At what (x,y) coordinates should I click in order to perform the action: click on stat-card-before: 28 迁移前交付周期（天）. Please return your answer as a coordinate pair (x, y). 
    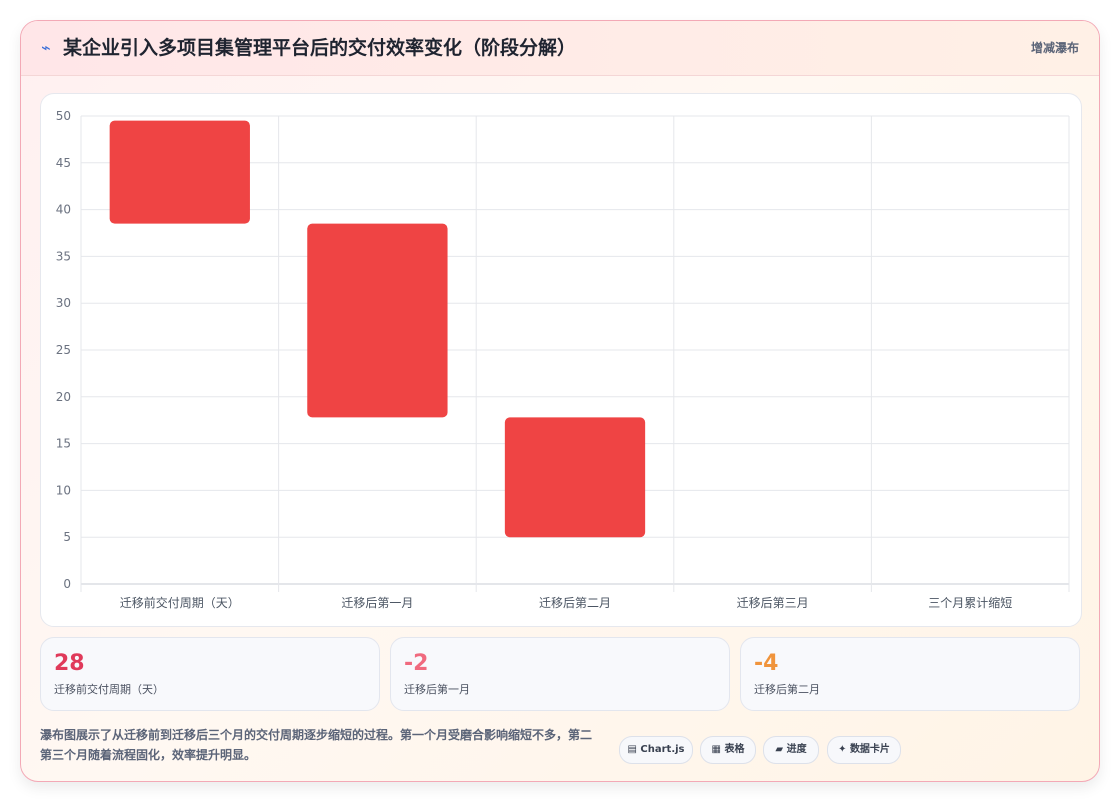
    Looking at the image, I should click on (210, 674).